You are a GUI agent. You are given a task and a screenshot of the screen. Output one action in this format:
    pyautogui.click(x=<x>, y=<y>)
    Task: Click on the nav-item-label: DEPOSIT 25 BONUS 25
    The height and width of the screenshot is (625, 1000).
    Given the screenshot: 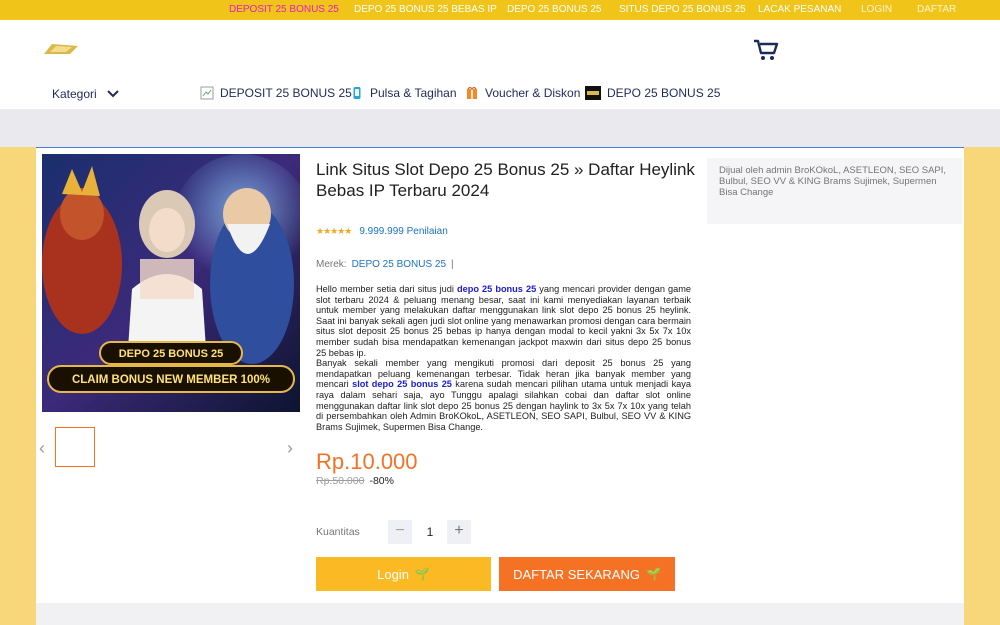 What is the action you would take?
    pyautogui.click(x=286, y=93)
    